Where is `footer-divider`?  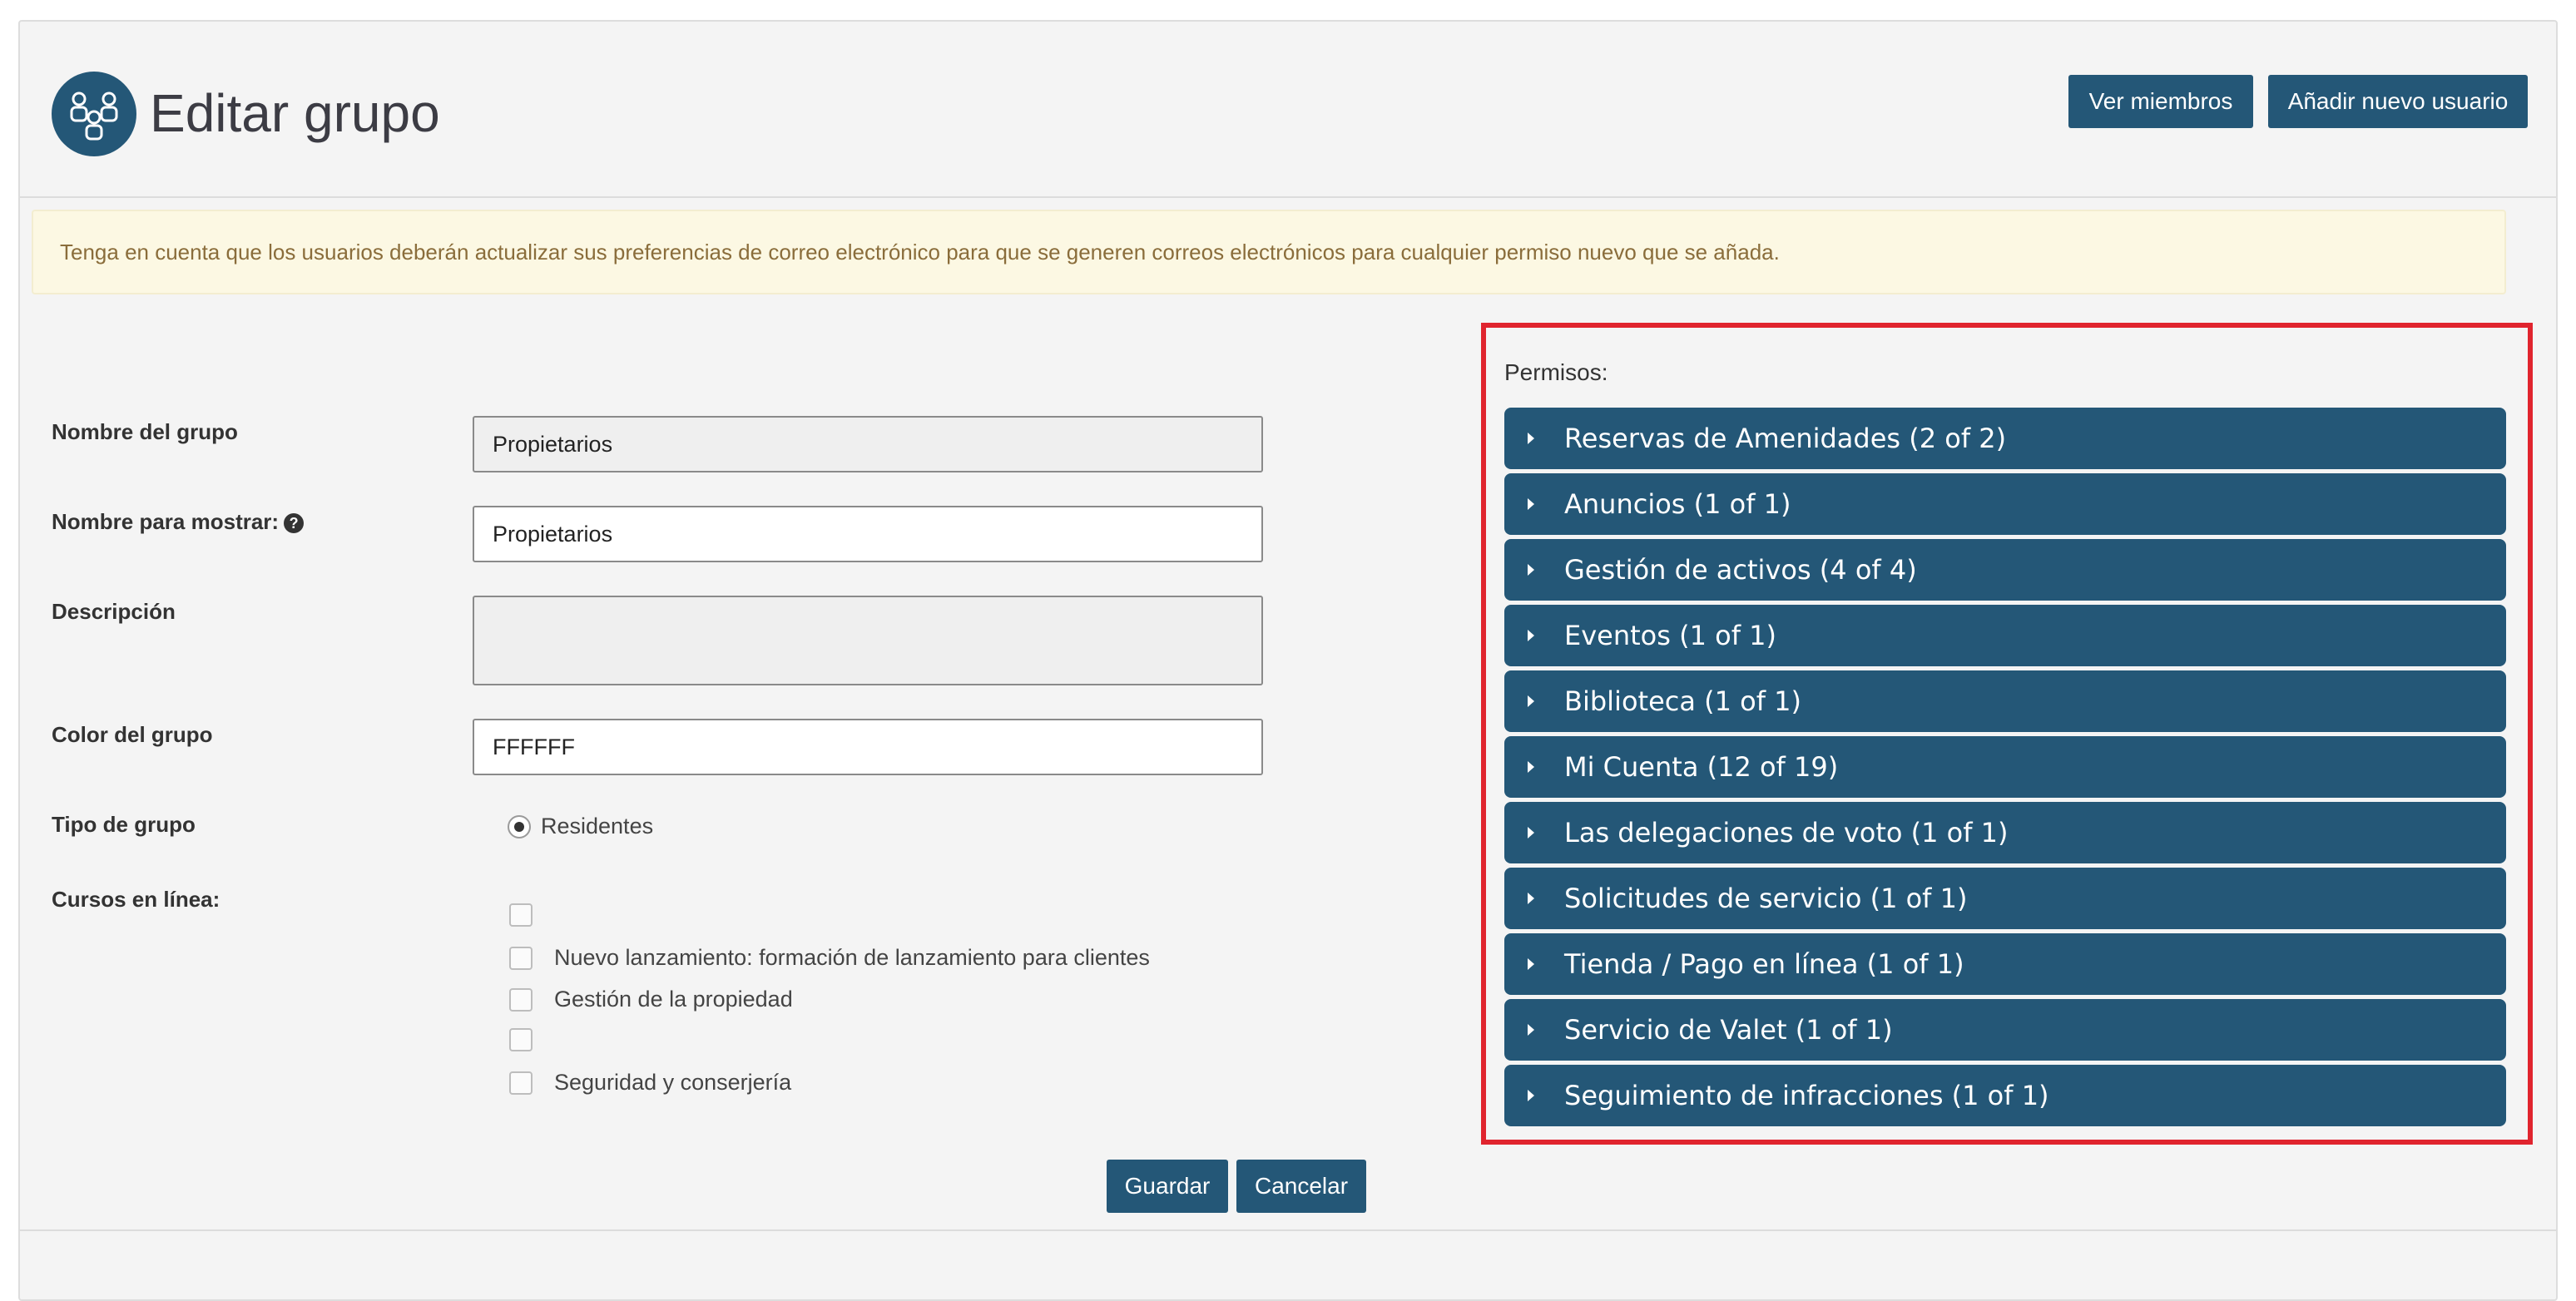
footer-divider is located at coordinates (1288, 1230).